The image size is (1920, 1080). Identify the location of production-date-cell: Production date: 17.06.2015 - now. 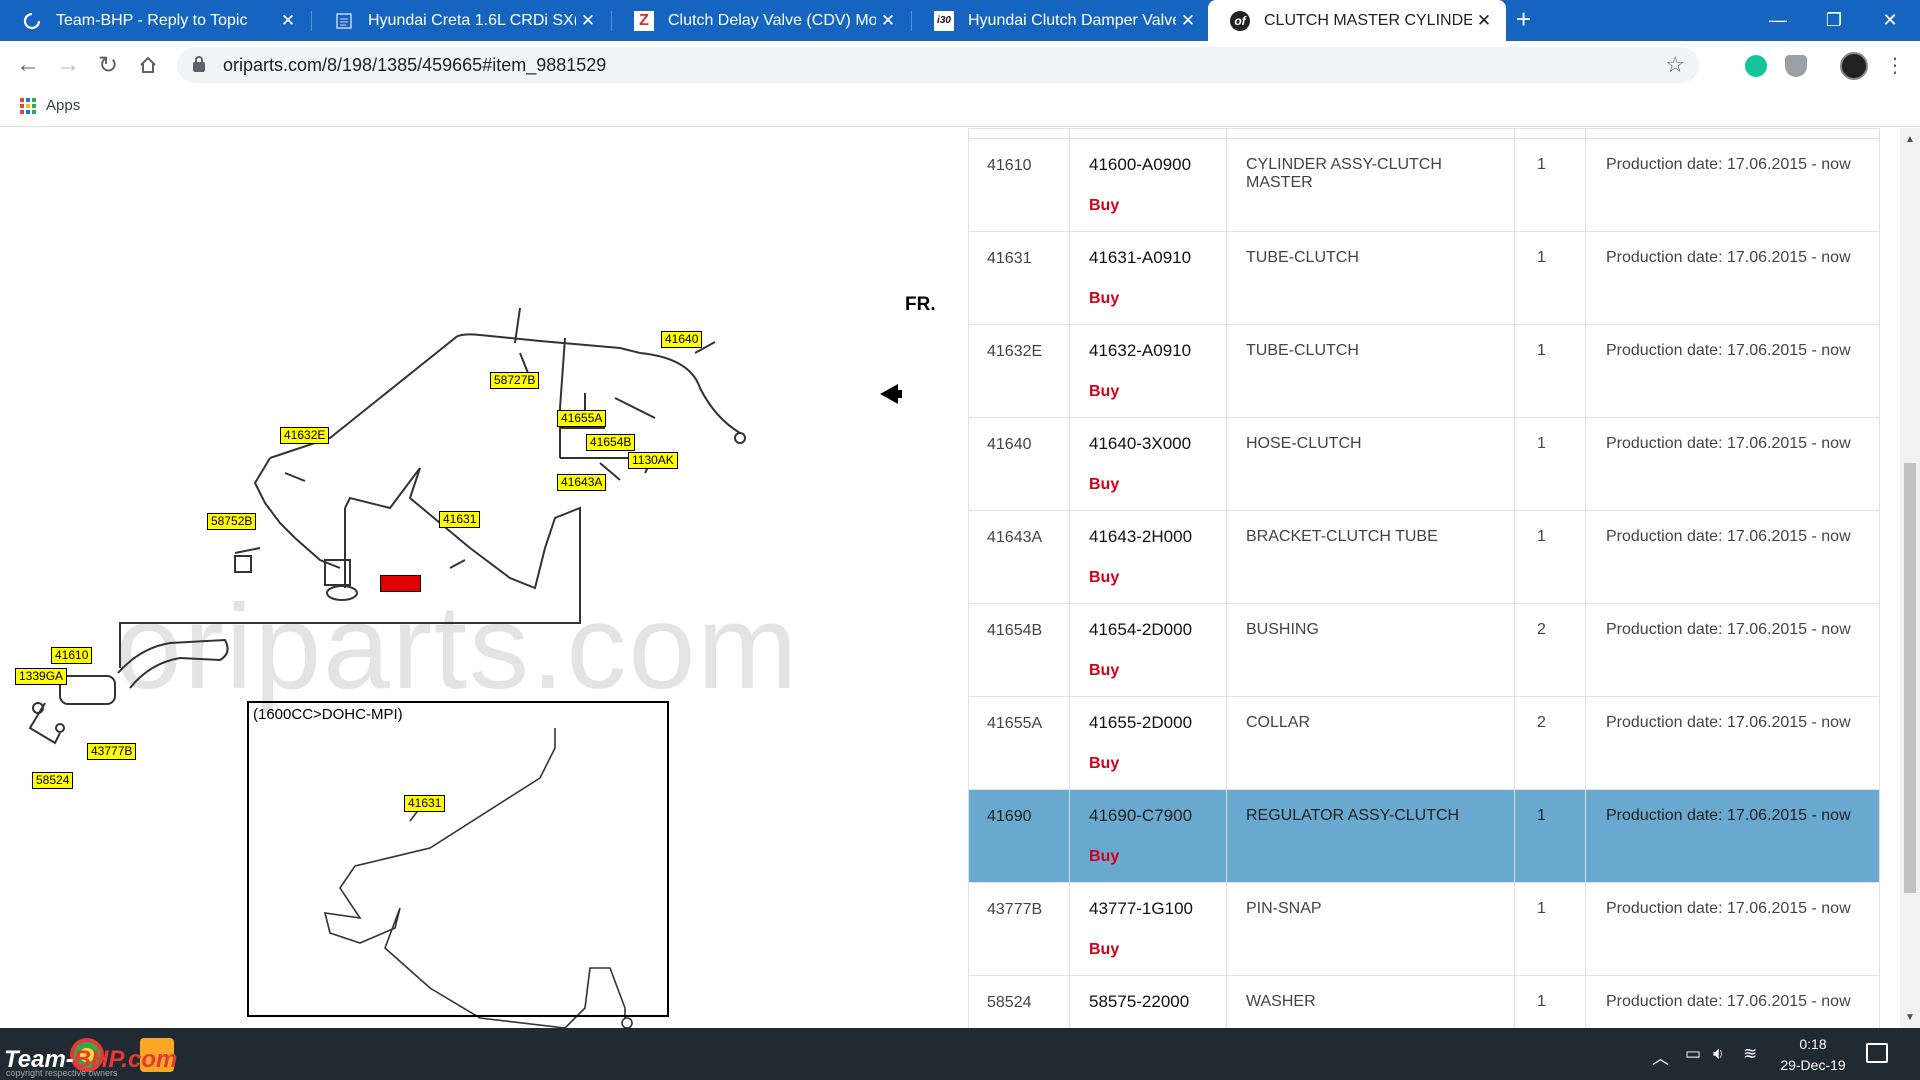
(1732, 929).